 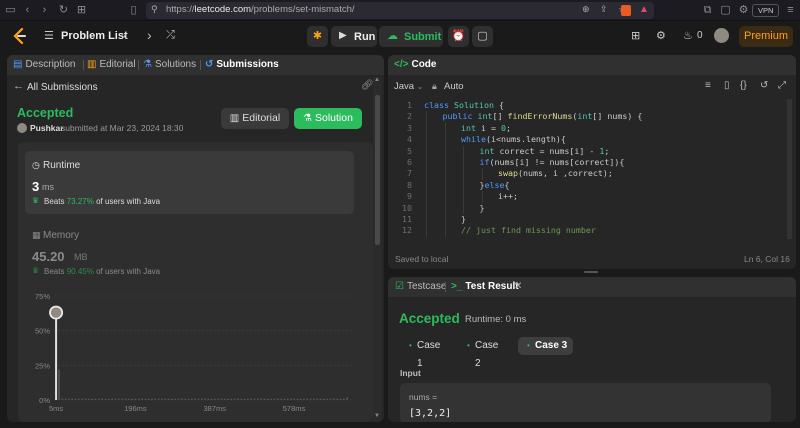 I want to click on share-icon: ⇪, so click(x=604, y=9).